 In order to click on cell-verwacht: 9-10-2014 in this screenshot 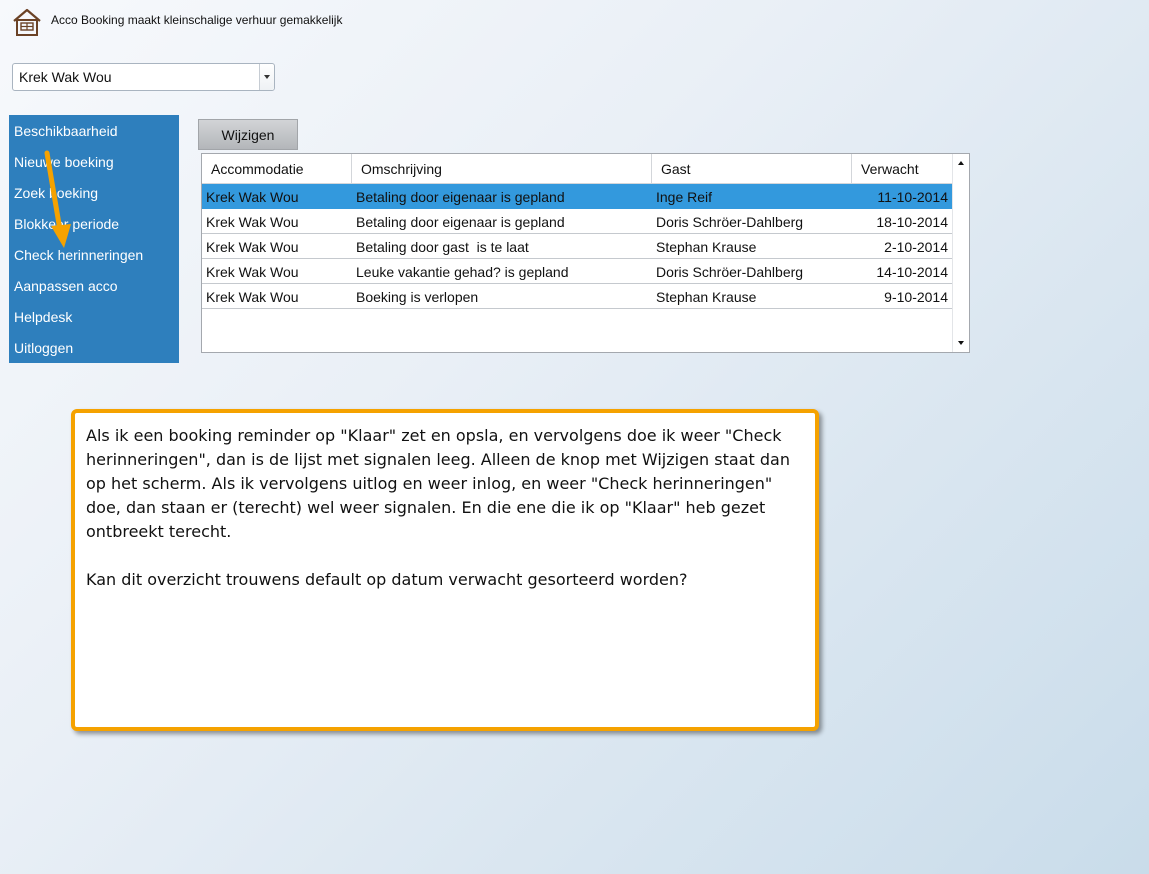, I will do `click(916, 297)`.